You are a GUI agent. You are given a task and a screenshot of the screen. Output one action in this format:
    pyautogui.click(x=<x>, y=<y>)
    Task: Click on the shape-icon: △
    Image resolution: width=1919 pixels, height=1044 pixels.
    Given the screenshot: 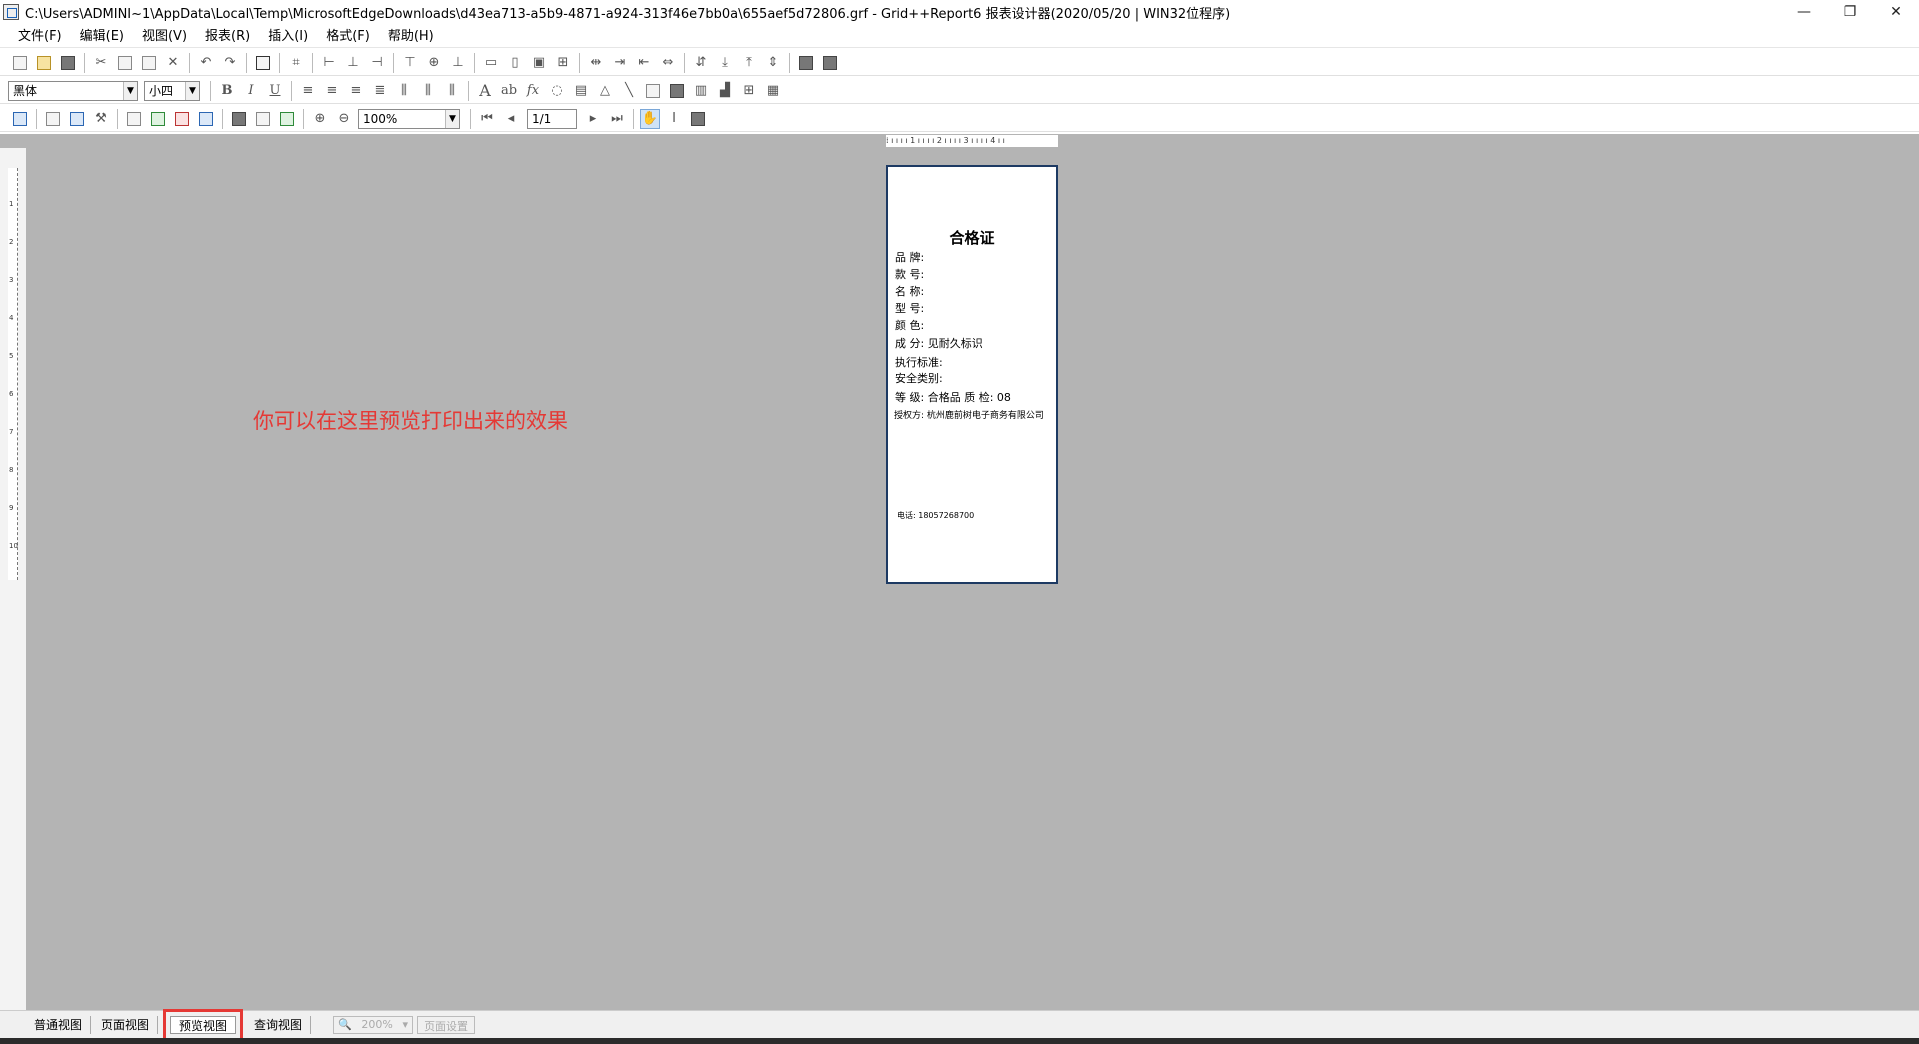 What is the action you would take?
    pyautogui.click(x=605, y=91)
    